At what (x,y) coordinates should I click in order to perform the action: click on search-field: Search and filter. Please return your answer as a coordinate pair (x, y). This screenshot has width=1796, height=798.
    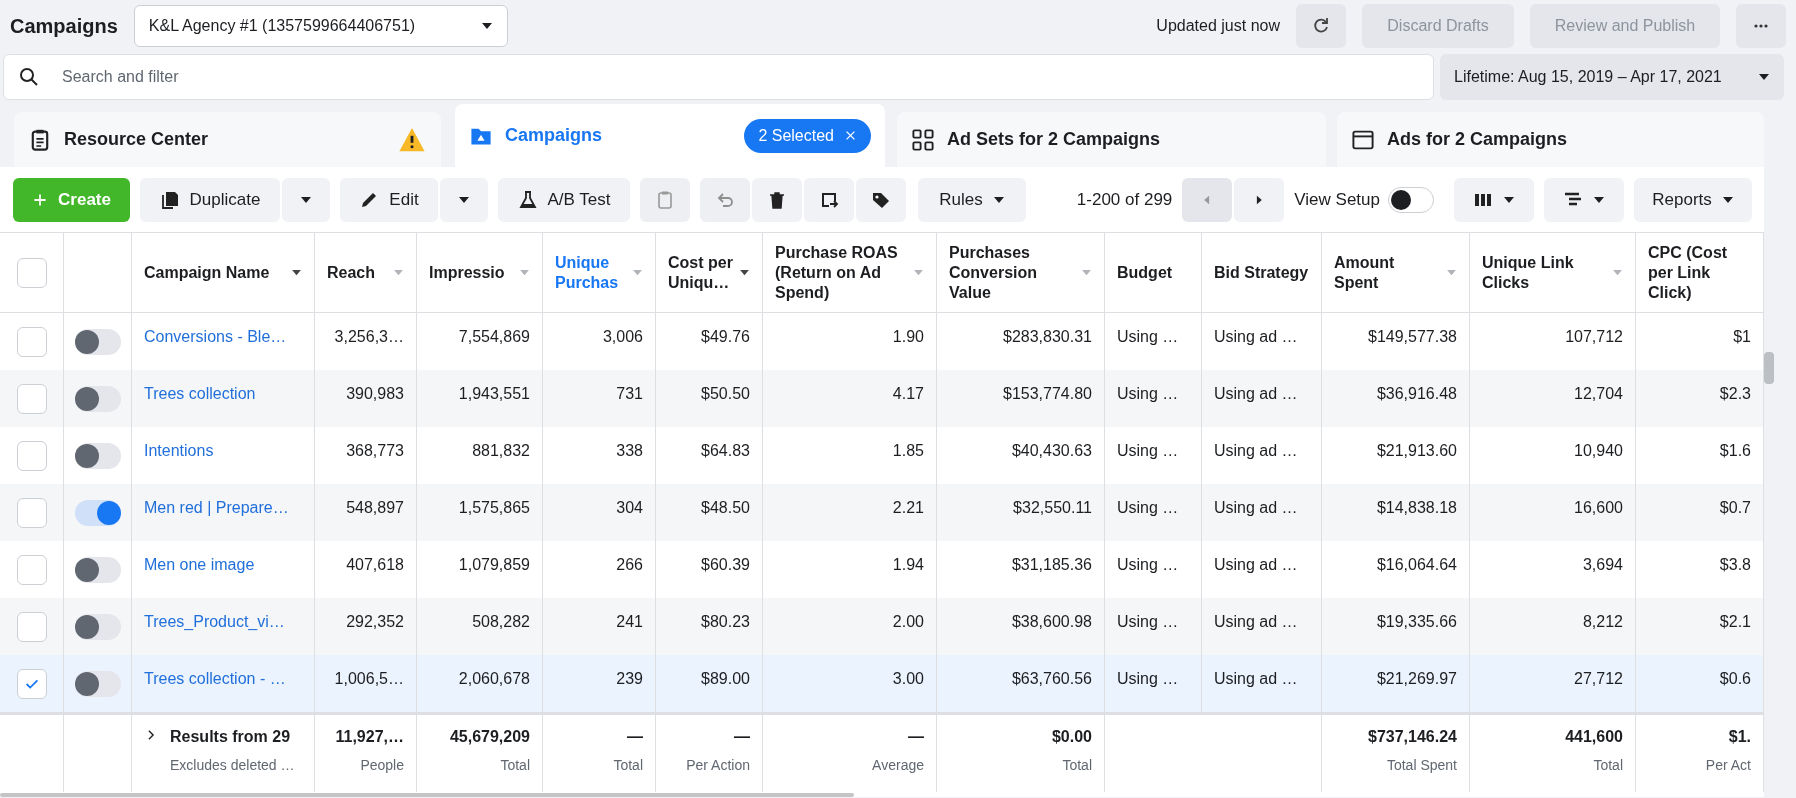
    Looking at the image, I should click on (718, 77).